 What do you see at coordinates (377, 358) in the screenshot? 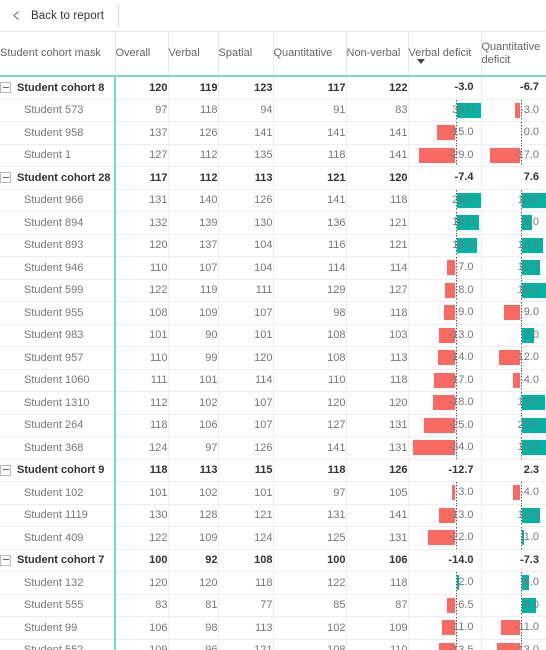
I see `cell-nonverbal: 113` at bounding box center [377, 358].